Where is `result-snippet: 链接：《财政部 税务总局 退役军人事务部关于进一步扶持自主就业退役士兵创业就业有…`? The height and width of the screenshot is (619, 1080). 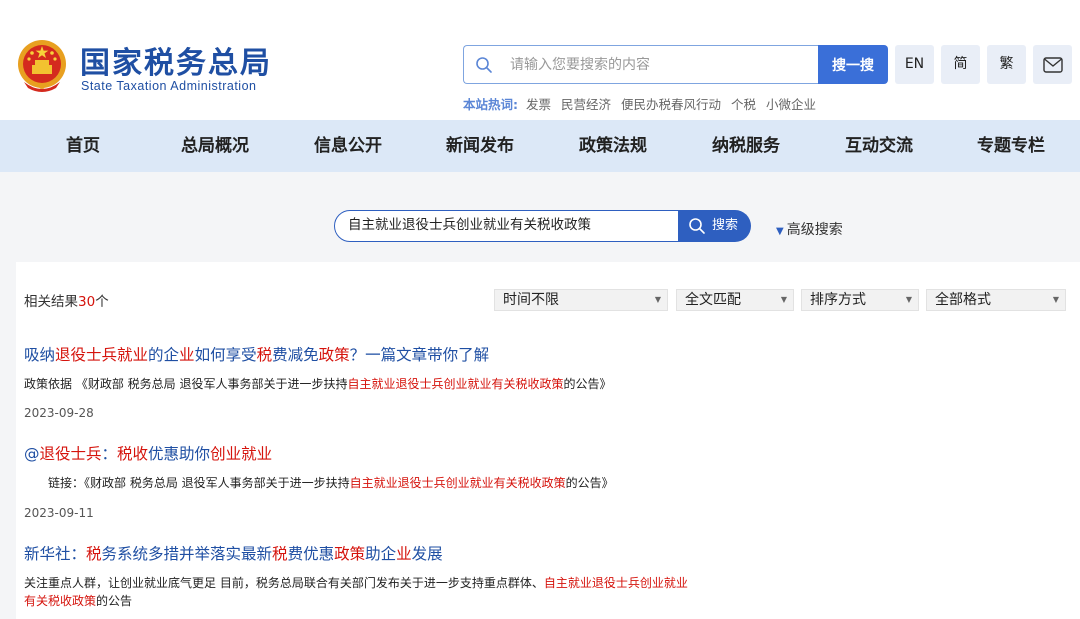 result-snippet: 链接：《财政部 税务总局 退役军人事务部关于进一步扶持自主就业退役士兵创业就业有… is located at coordinates (331, 482).